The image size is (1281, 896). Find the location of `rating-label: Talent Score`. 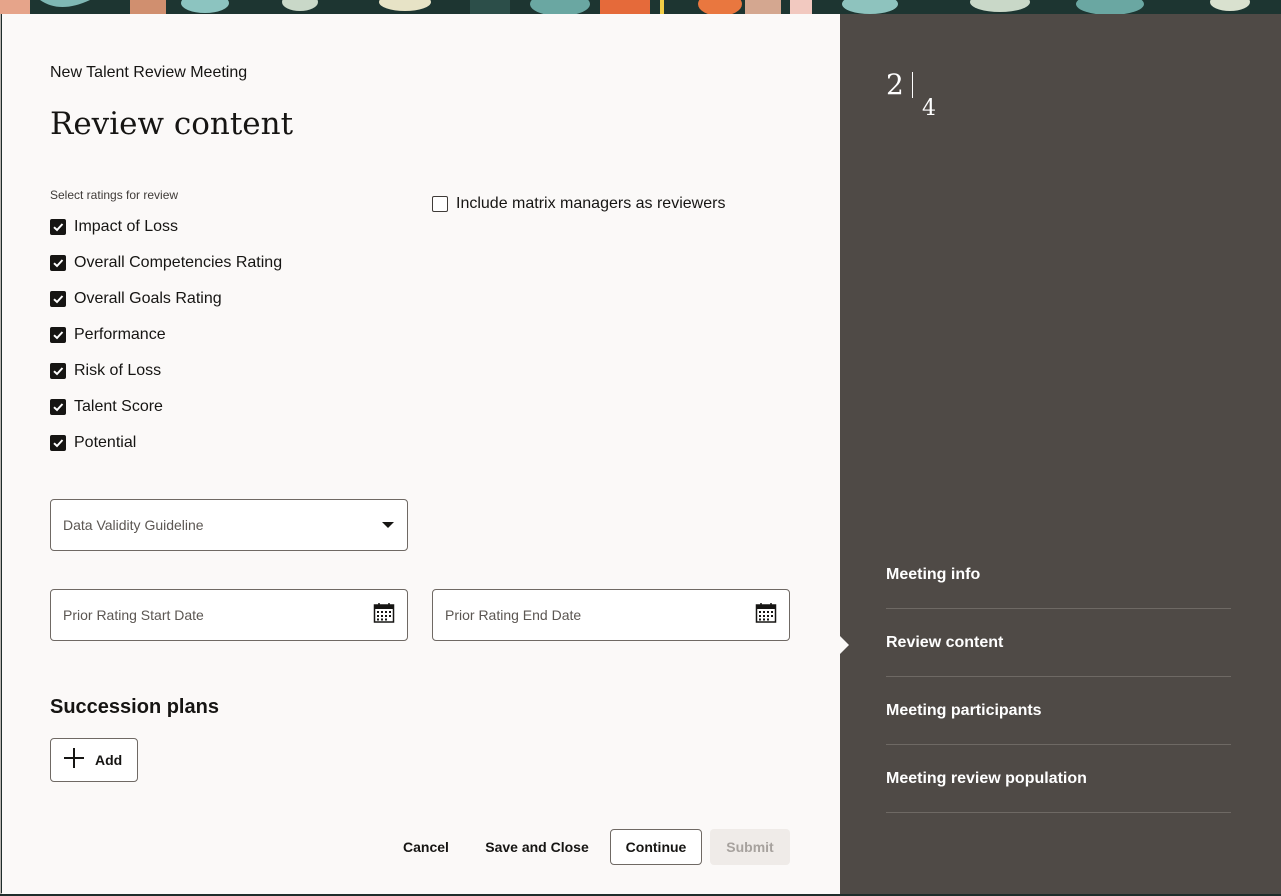

rating-label: Talent Score is located at coordinates (118, 406).